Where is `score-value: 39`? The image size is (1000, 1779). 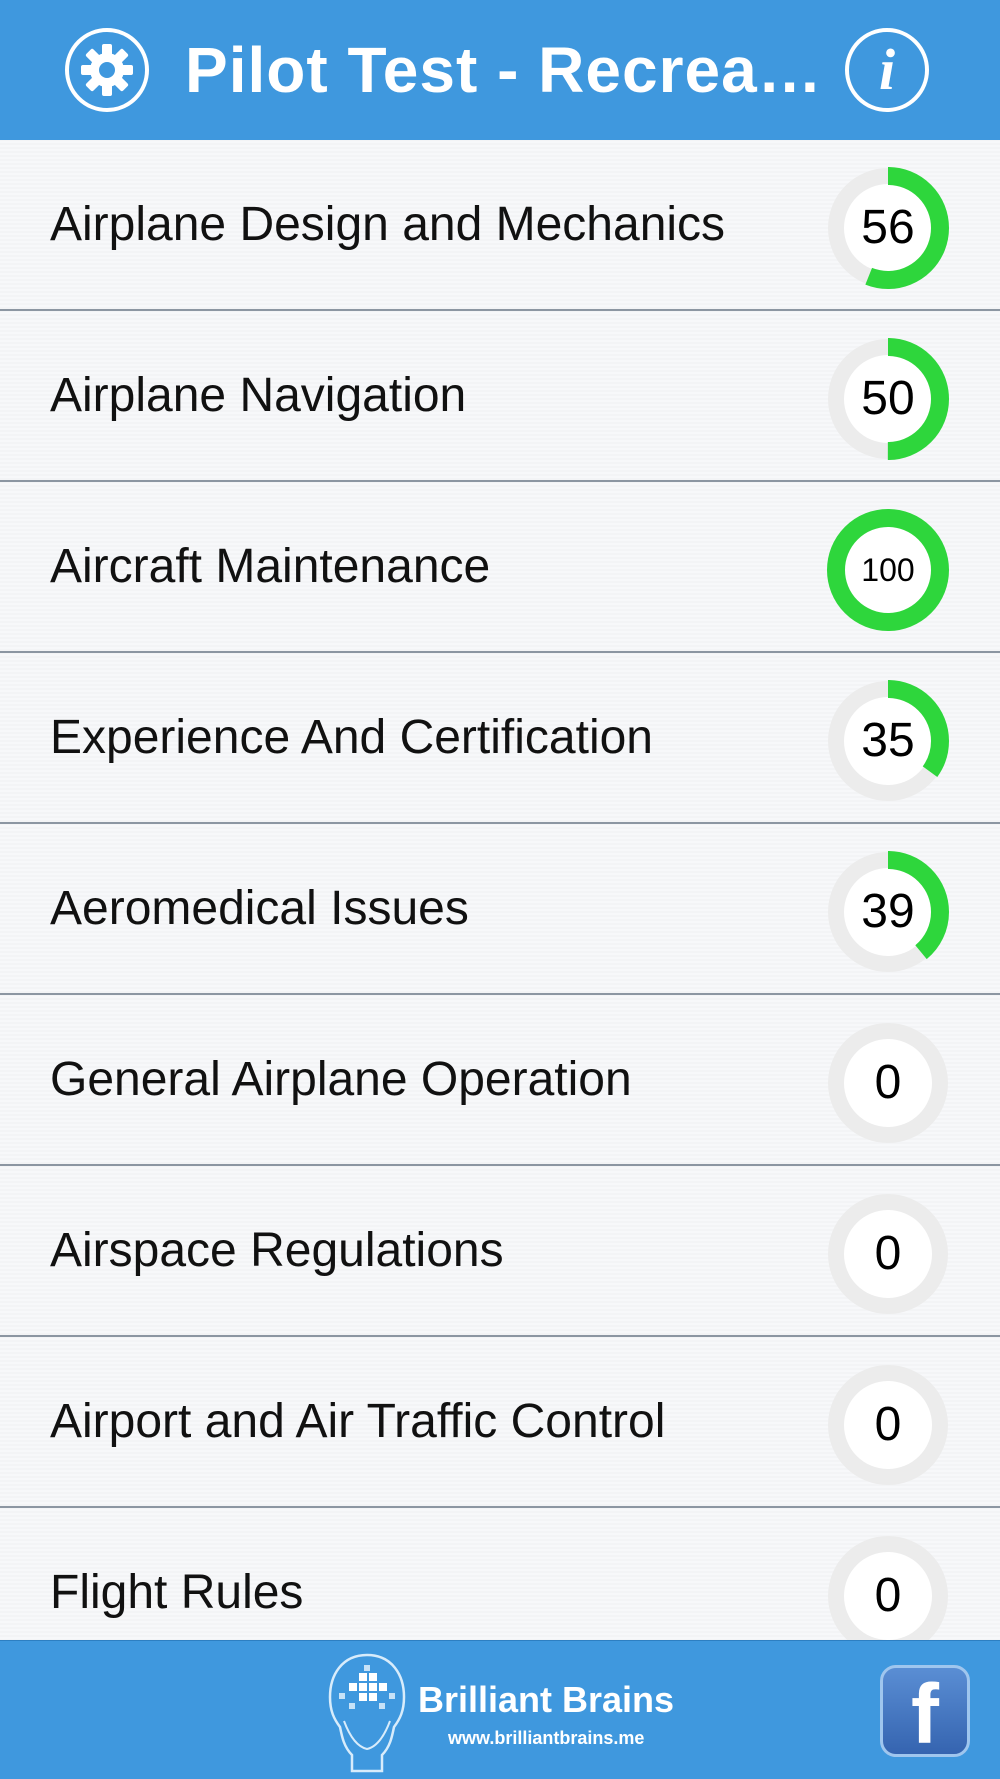 score-value: 39 is located at coordinates (888, 911).